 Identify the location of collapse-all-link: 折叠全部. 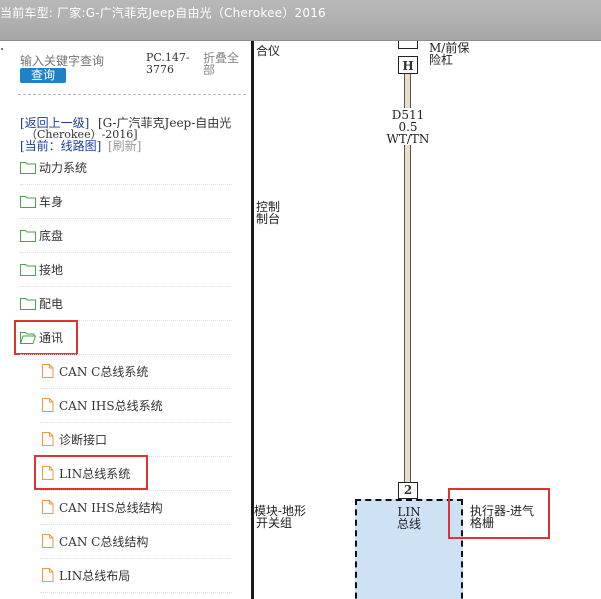
(224, 64).